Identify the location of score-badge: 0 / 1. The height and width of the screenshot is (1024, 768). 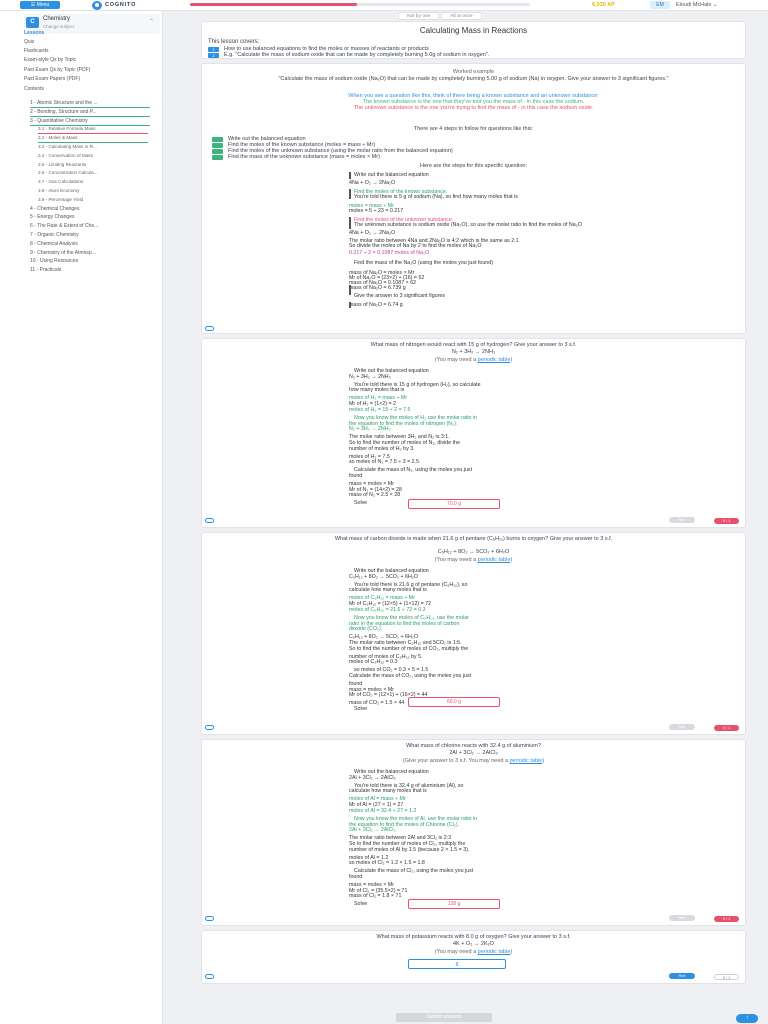
(726, 919).